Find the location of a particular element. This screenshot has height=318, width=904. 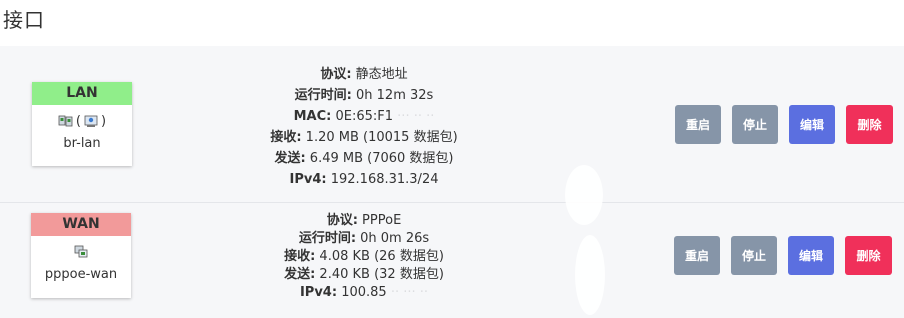

info-ipv4: IPv4: 192.168.31.3/24 is located at coordinates (364, 179).